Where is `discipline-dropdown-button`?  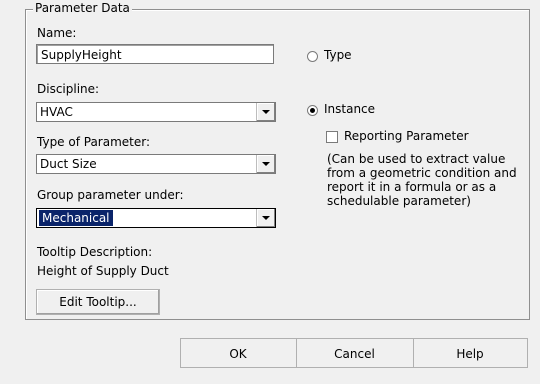 discipline-dropdown-button is located at coordinates (265, 112).